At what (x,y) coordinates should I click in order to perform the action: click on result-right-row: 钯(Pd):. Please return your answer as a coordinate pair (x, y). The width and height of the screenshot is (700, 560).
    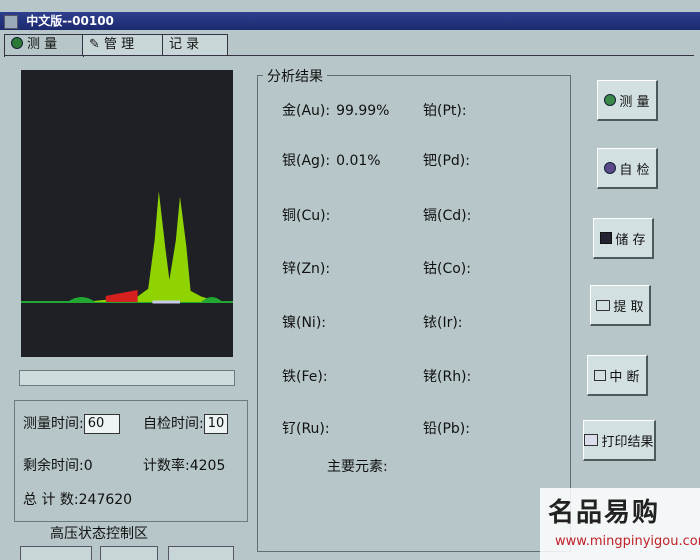
    Looking at the image, I should click on (449, 160).